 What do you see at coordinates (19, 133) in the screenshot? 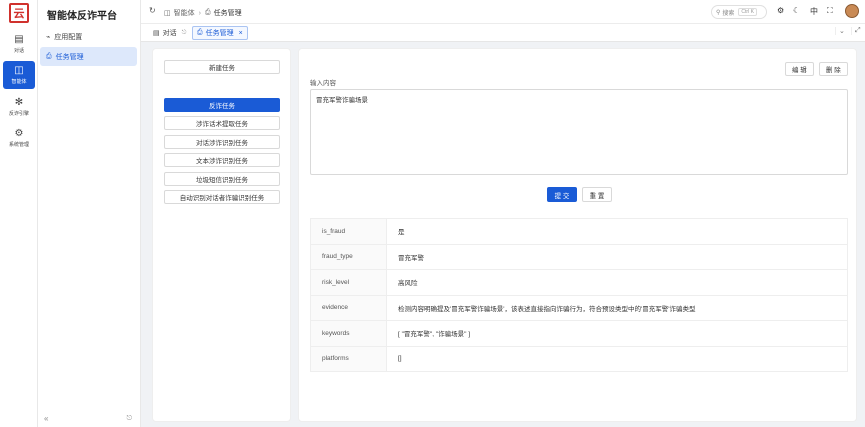
I see `settings-icon: ⚙` at bounding box center [19, 133].